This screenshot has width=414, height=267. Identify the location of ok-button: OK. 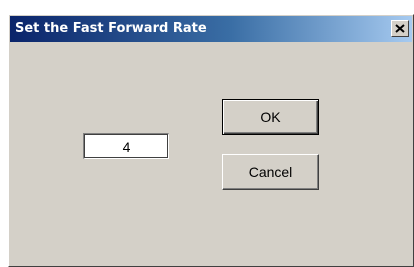
(270, 117).